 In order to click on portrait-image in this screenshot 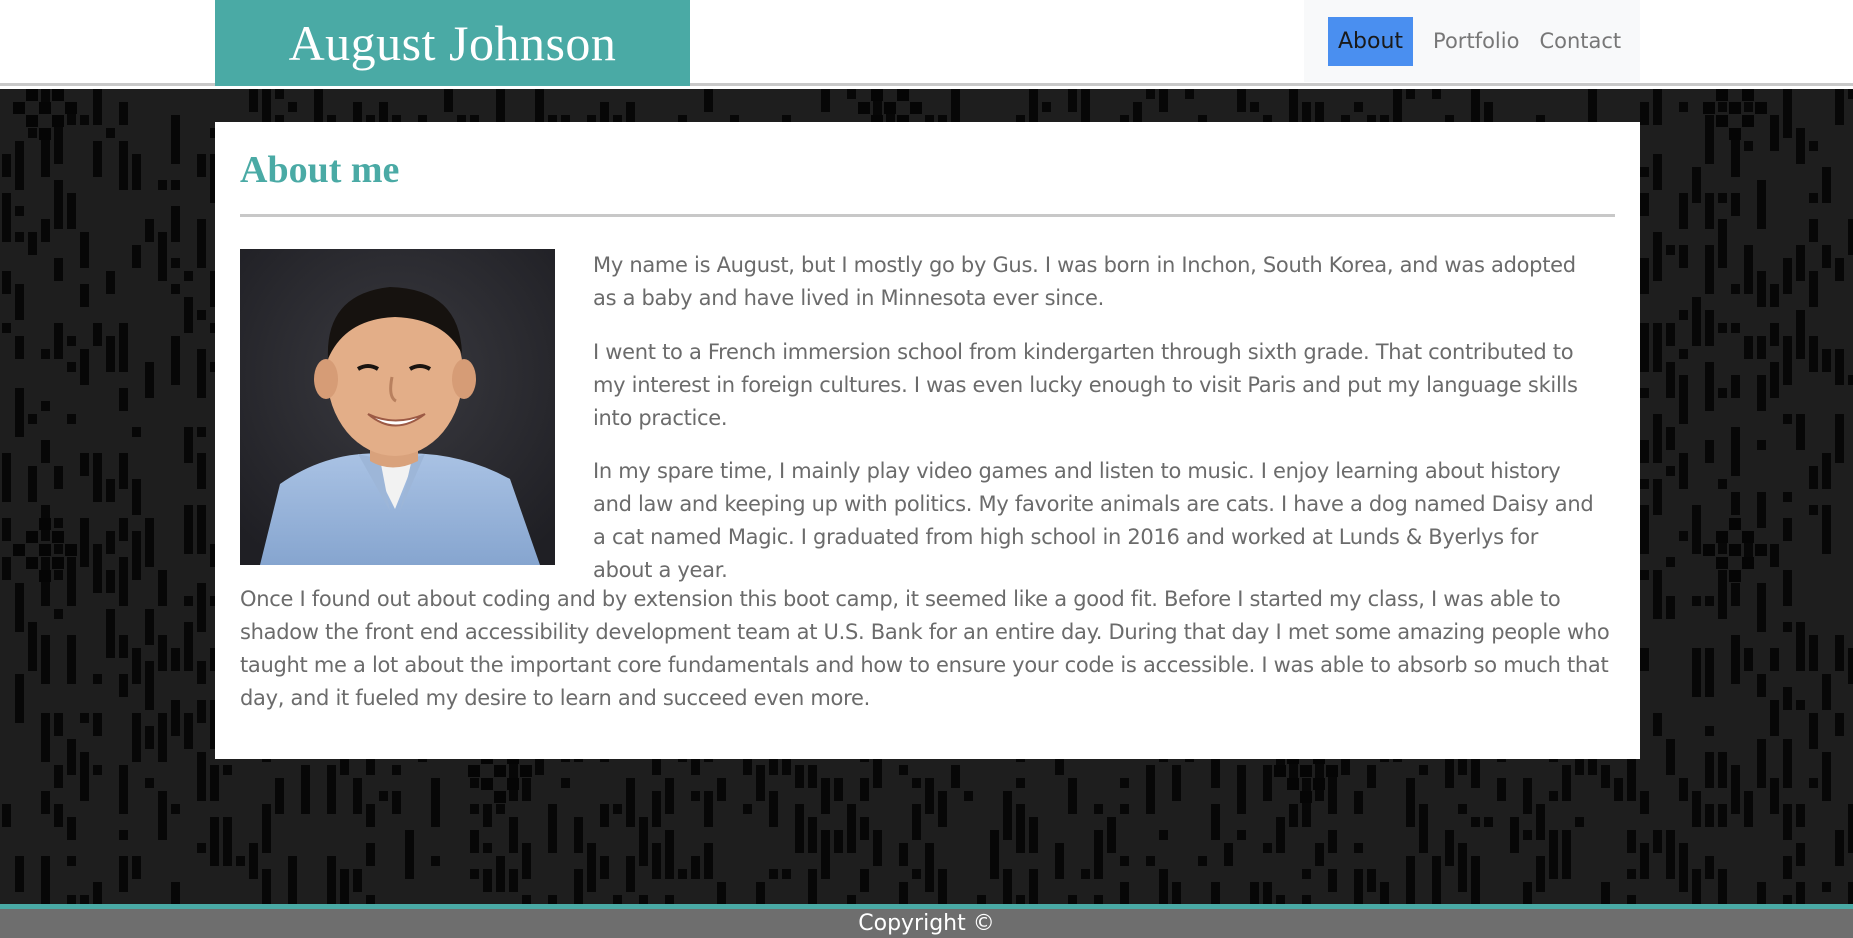, I will do `click(397, 407)`.